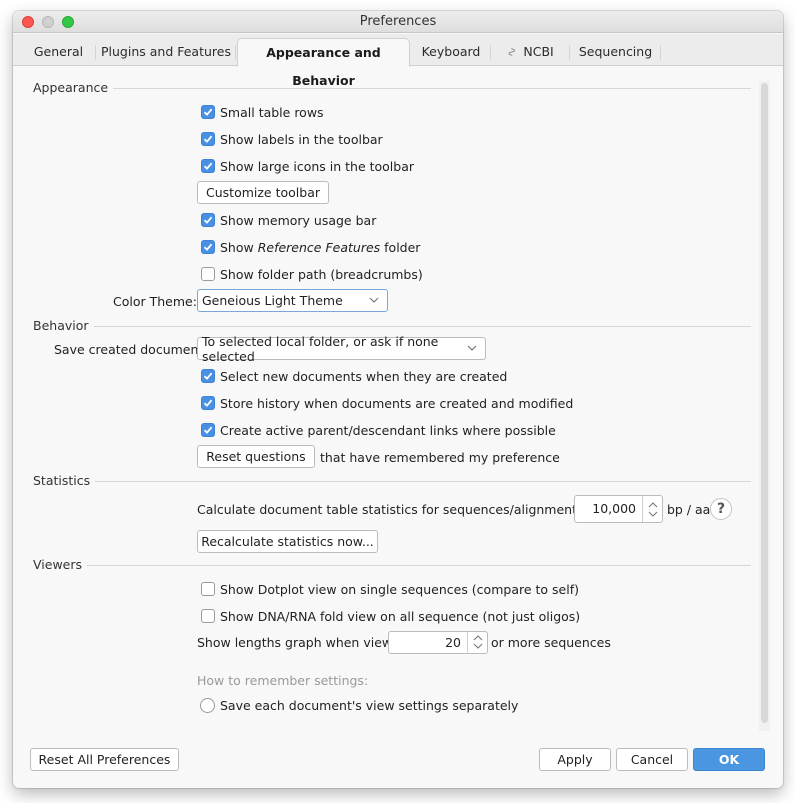 The image size is (795, 803). What do you see at coordinates (272, 112) in the screenshot?
I see `checkbox-label: Small table rows` at bounding box center [272, 112].